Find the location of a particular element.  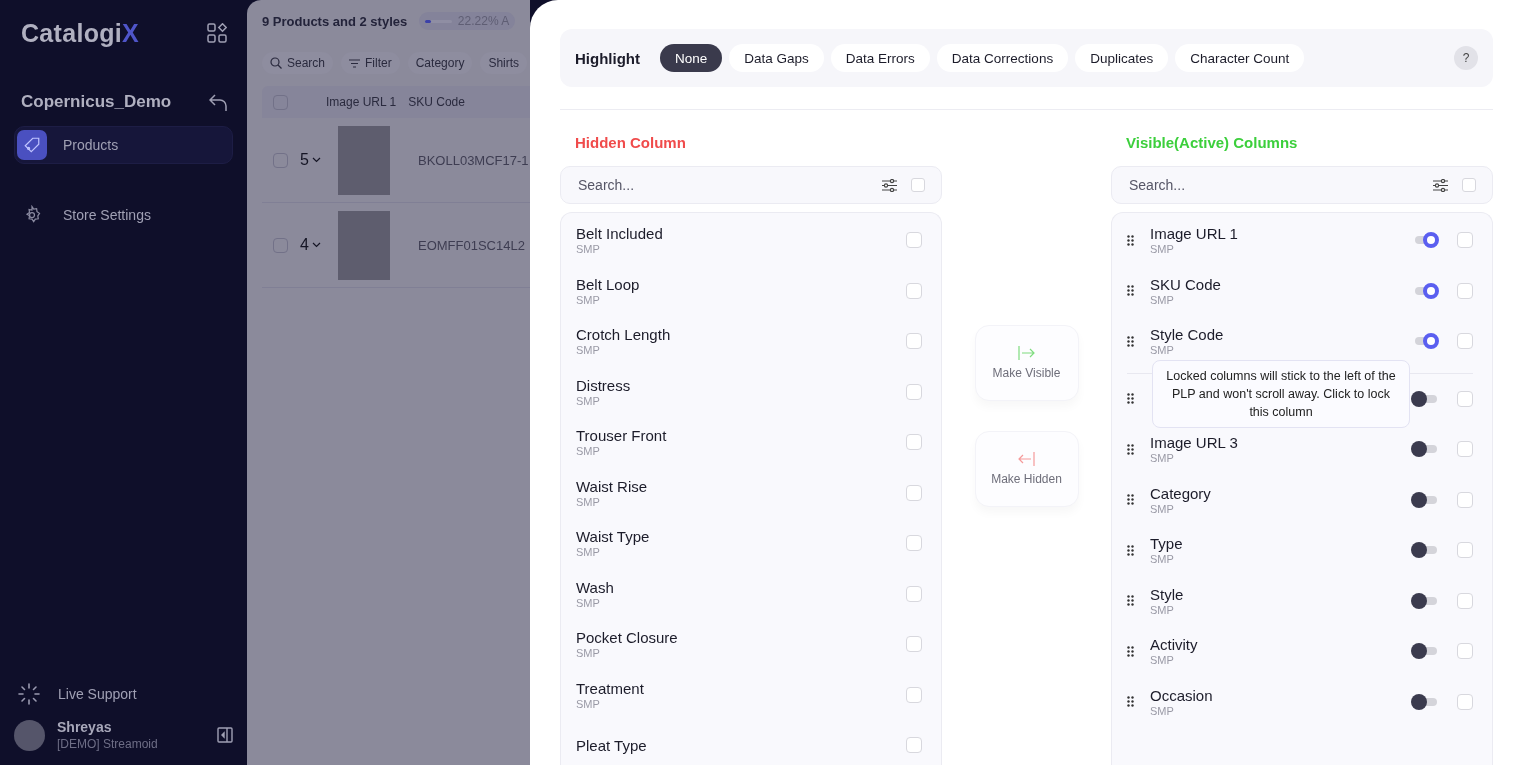

column-name: Pocket Closure is located at coordinates (627, 638).